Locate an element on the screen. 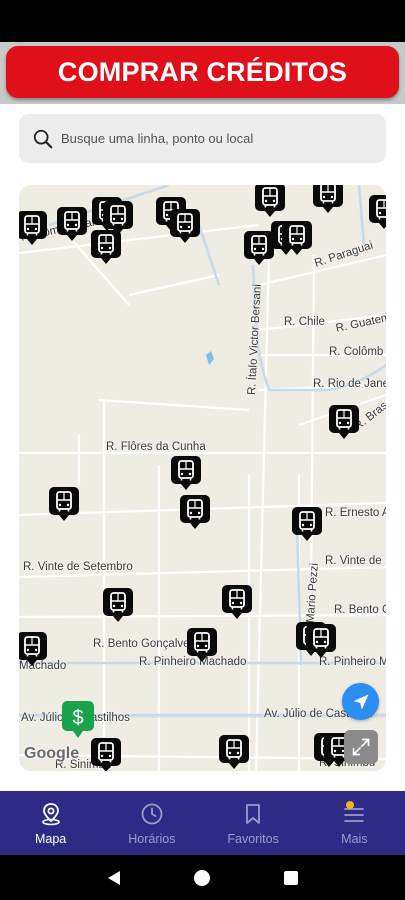 This screenshot has width=405, height=900. bottom-navigation: Mapa Horários Favoritos Mais is located at coordinates (202, 823).